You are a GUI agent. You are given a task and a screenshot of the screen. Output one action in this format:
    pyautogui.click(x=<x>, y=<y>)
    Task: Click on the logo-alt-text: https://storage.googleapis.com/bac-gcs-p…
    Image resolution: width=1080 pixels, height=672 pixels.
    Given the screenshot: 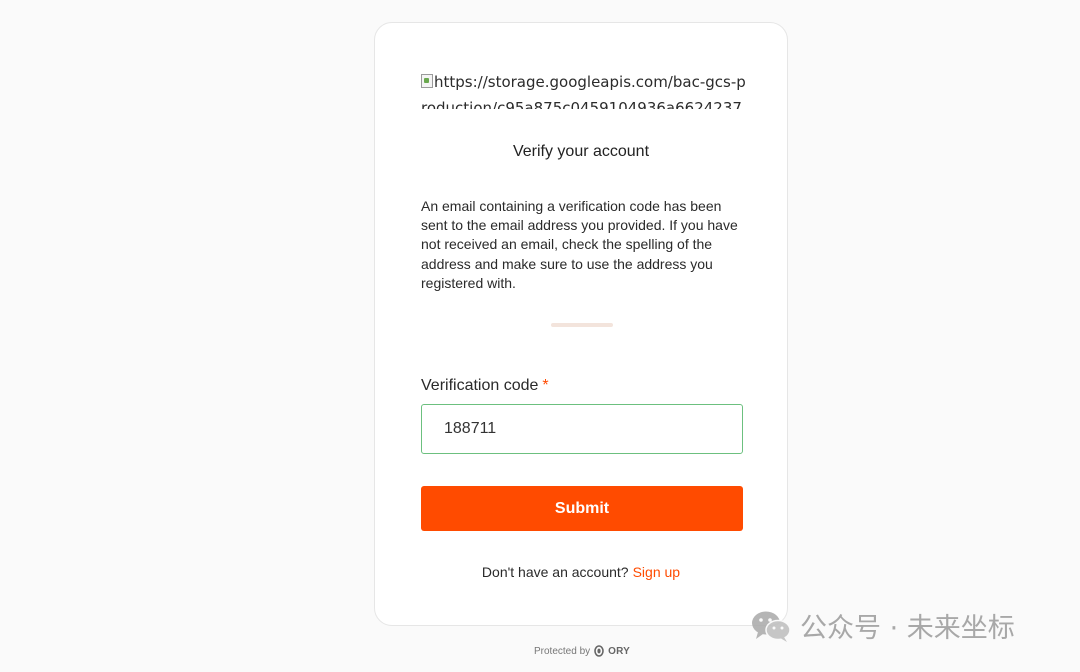 What is the action you would take?
    pyautogui.click(x=583, y=91)
    